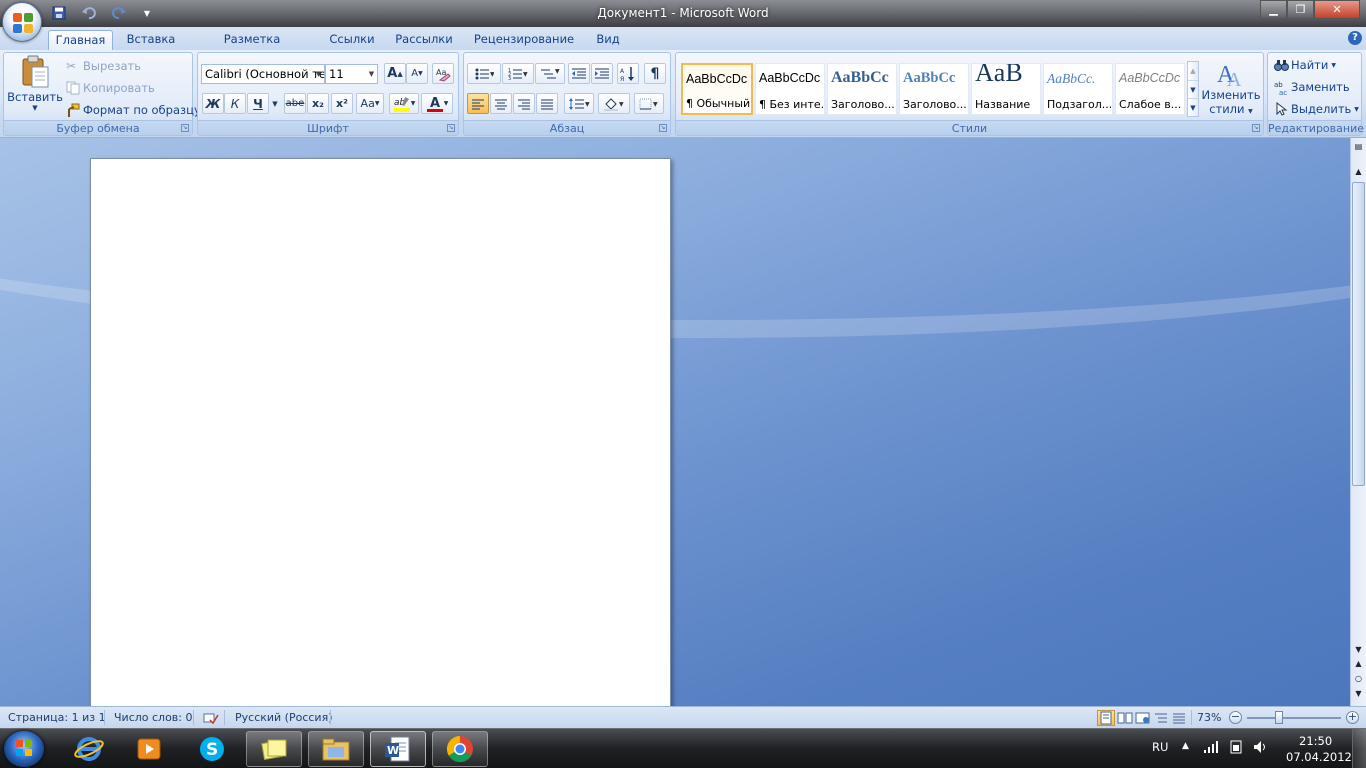 Image resolution: width=1366 pixels, height=768 pixels. What do you see at coordinates (258, 103) in the screenshot?
I see `underline-button: Ч` at bounding box center [258, 103].